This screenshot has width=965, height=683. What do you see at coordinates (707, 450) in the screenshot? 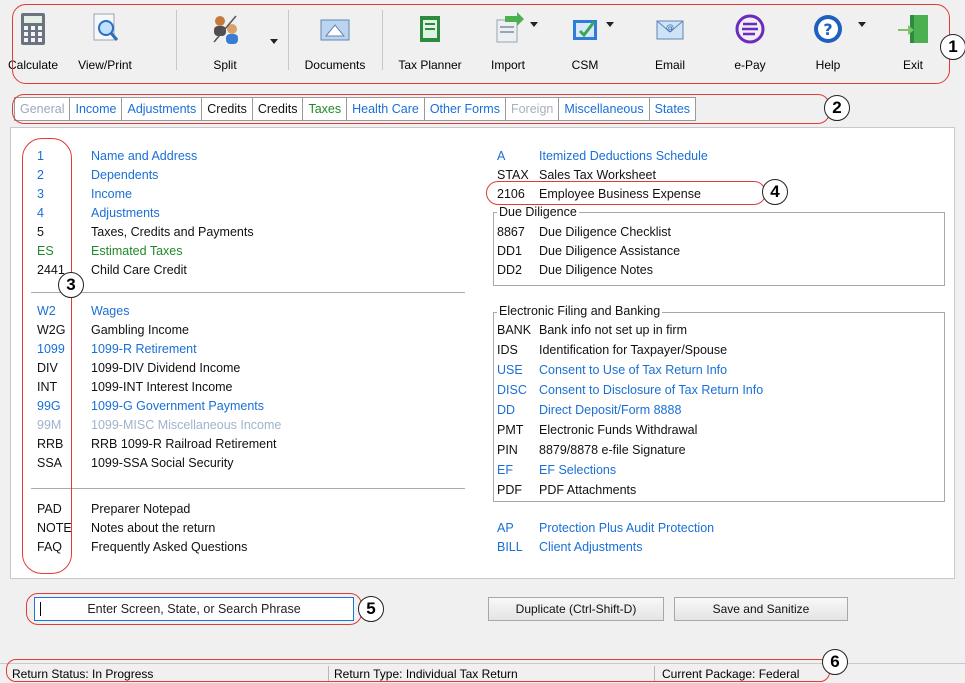
I see `list-item: PIN 8879/8878 e-file Signature` at bounding box center [707, 450].